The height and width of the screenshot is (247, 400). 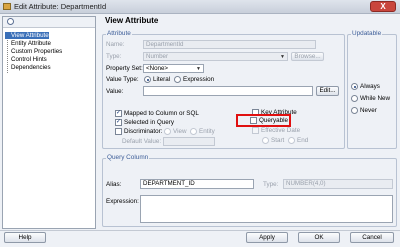 I want to click on help-button: Help, so click(x=25, y=237).